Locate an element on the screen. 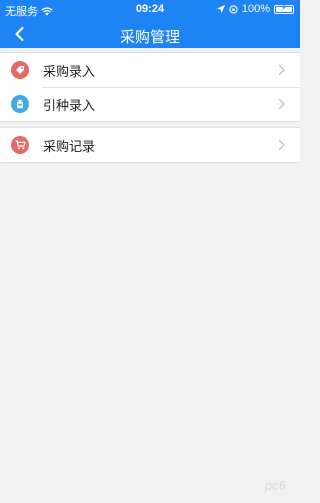 The height and width of the screenshot is (503, 320). nav-bar: 采购管理 is located at coordinates (150, 34).